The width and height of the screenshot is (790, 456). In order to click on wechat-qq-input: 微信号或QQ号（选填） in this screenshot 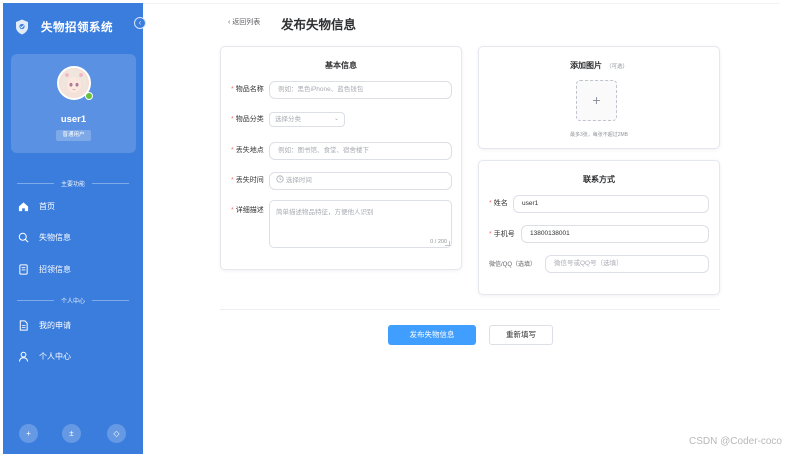, I will do `click(627, 264)`.